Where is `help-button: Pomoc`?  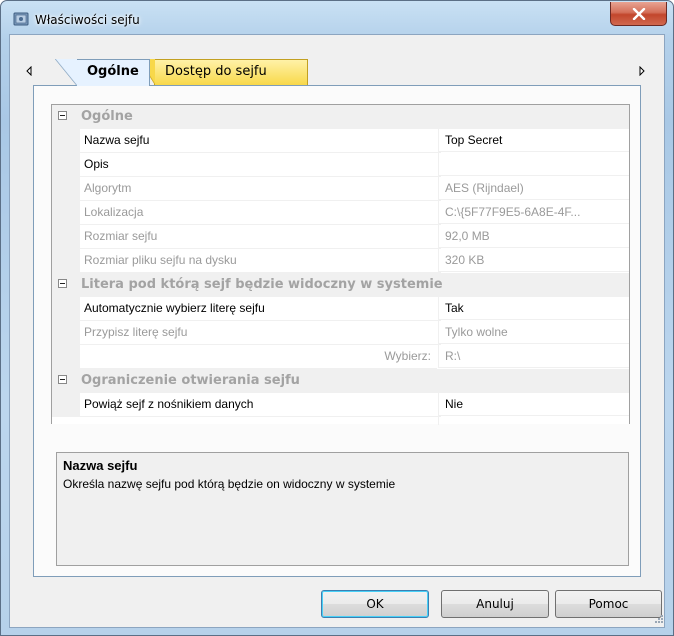 help-button: Pomoc is located at coordinates (608, 604).